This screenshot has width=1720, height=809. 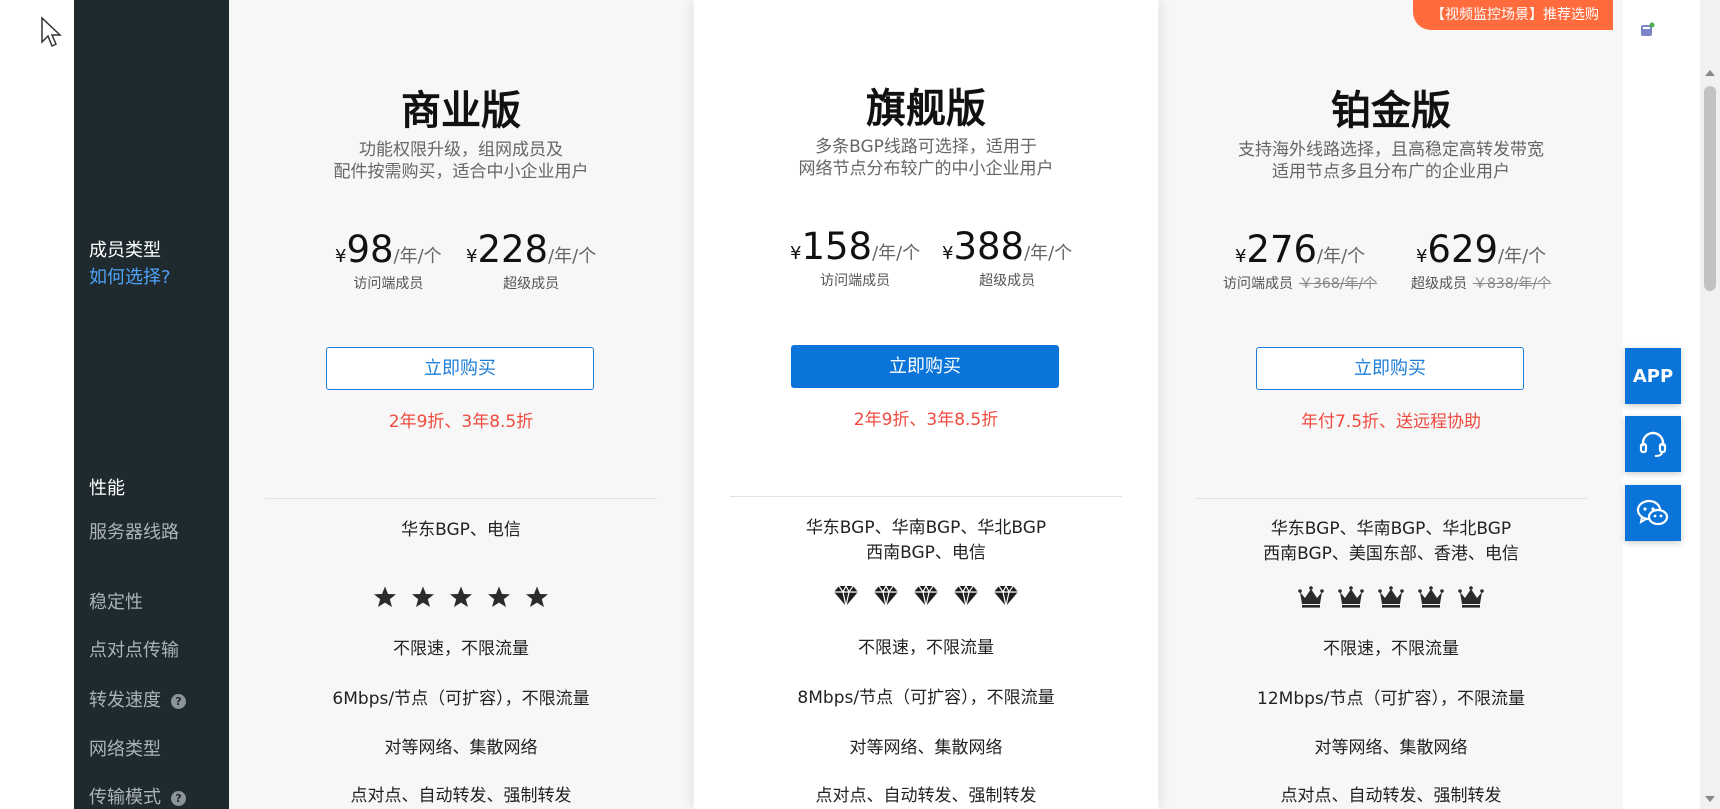 I want to click on plan-name: 旗舰版, so click(x=926, y=109).